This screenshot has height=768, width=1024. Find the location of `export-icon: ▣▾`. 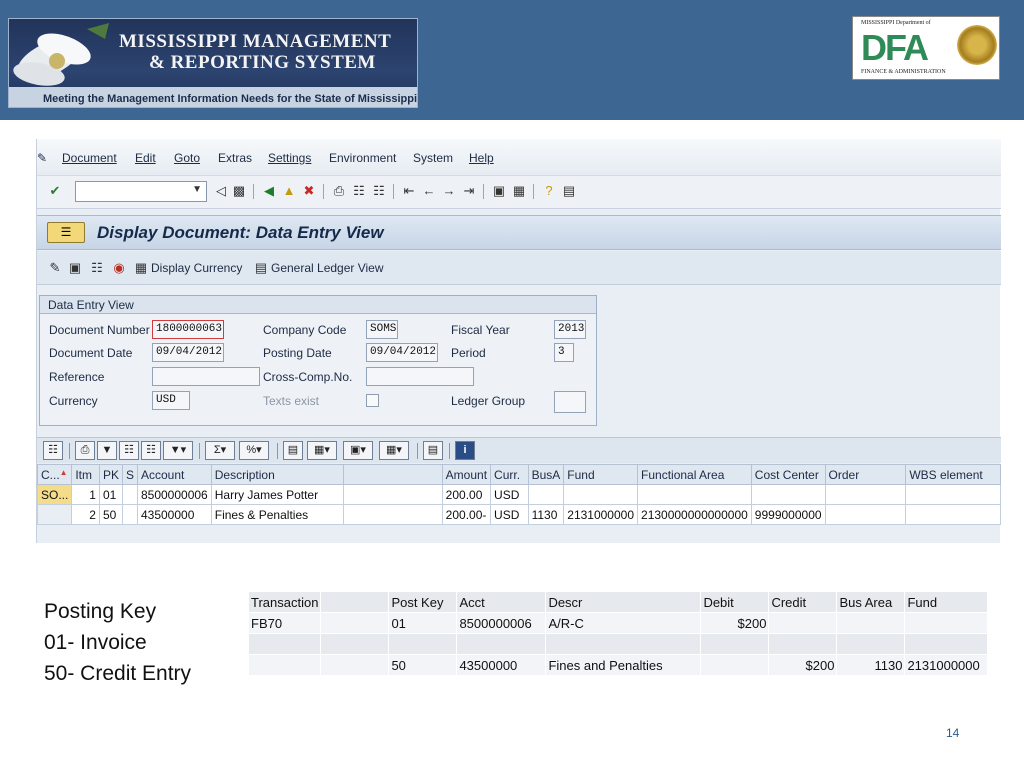

export-icon: ▣▾ is located at coordinates (358, 450).